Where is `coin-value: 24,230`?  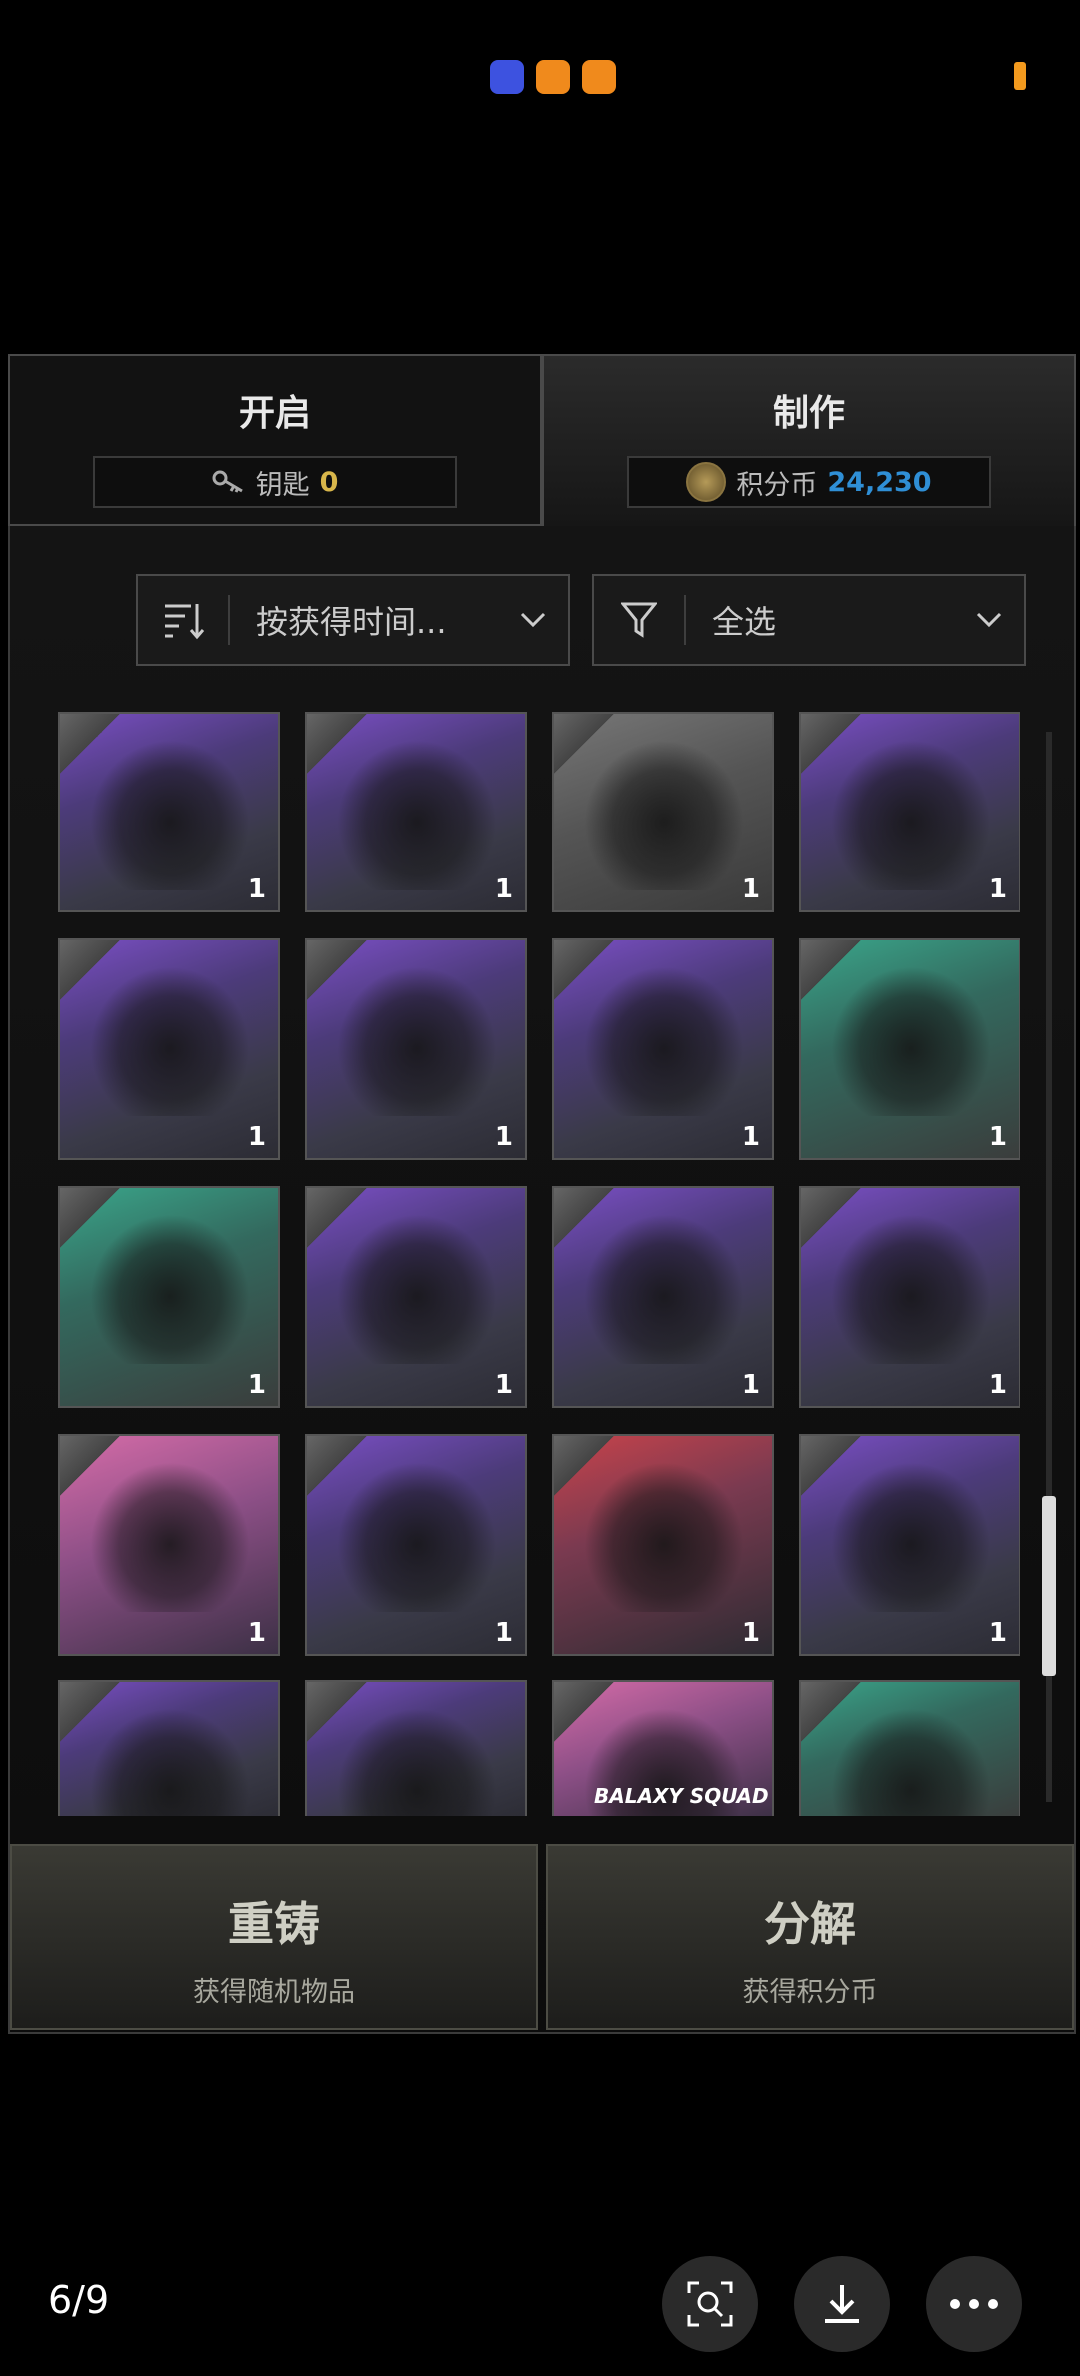
coin-value: 24,230 is located at coordinates (879, 482).